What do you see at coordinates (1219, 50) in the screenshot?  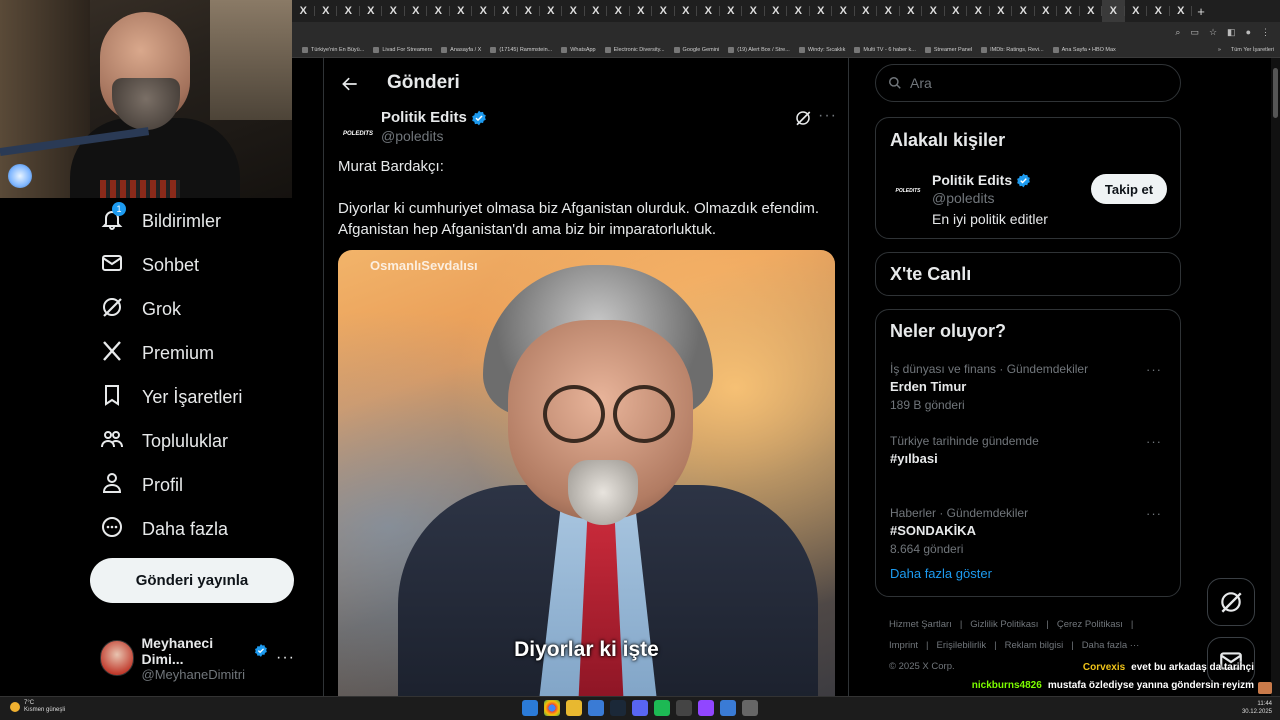 I see `bookmarks-overflow-icon: »` at bounding box center [1219, 50].